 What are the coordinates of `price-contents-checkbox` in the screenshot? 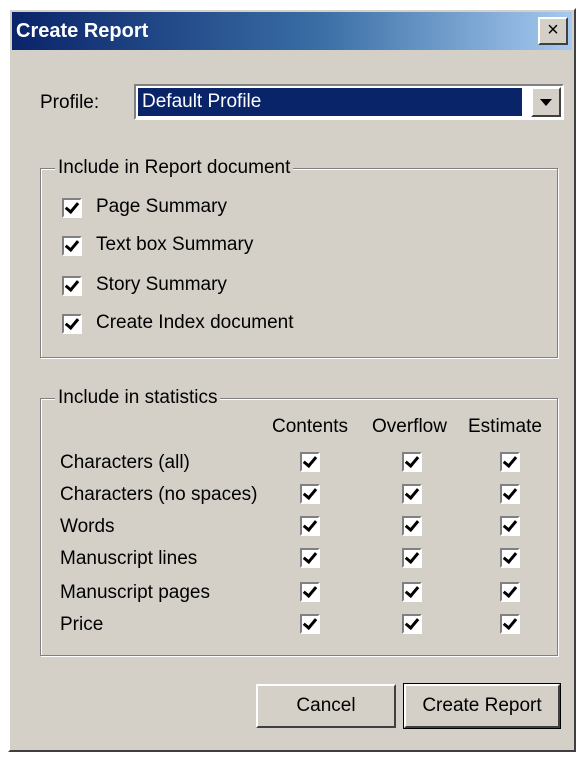 It's located at (310, 624).